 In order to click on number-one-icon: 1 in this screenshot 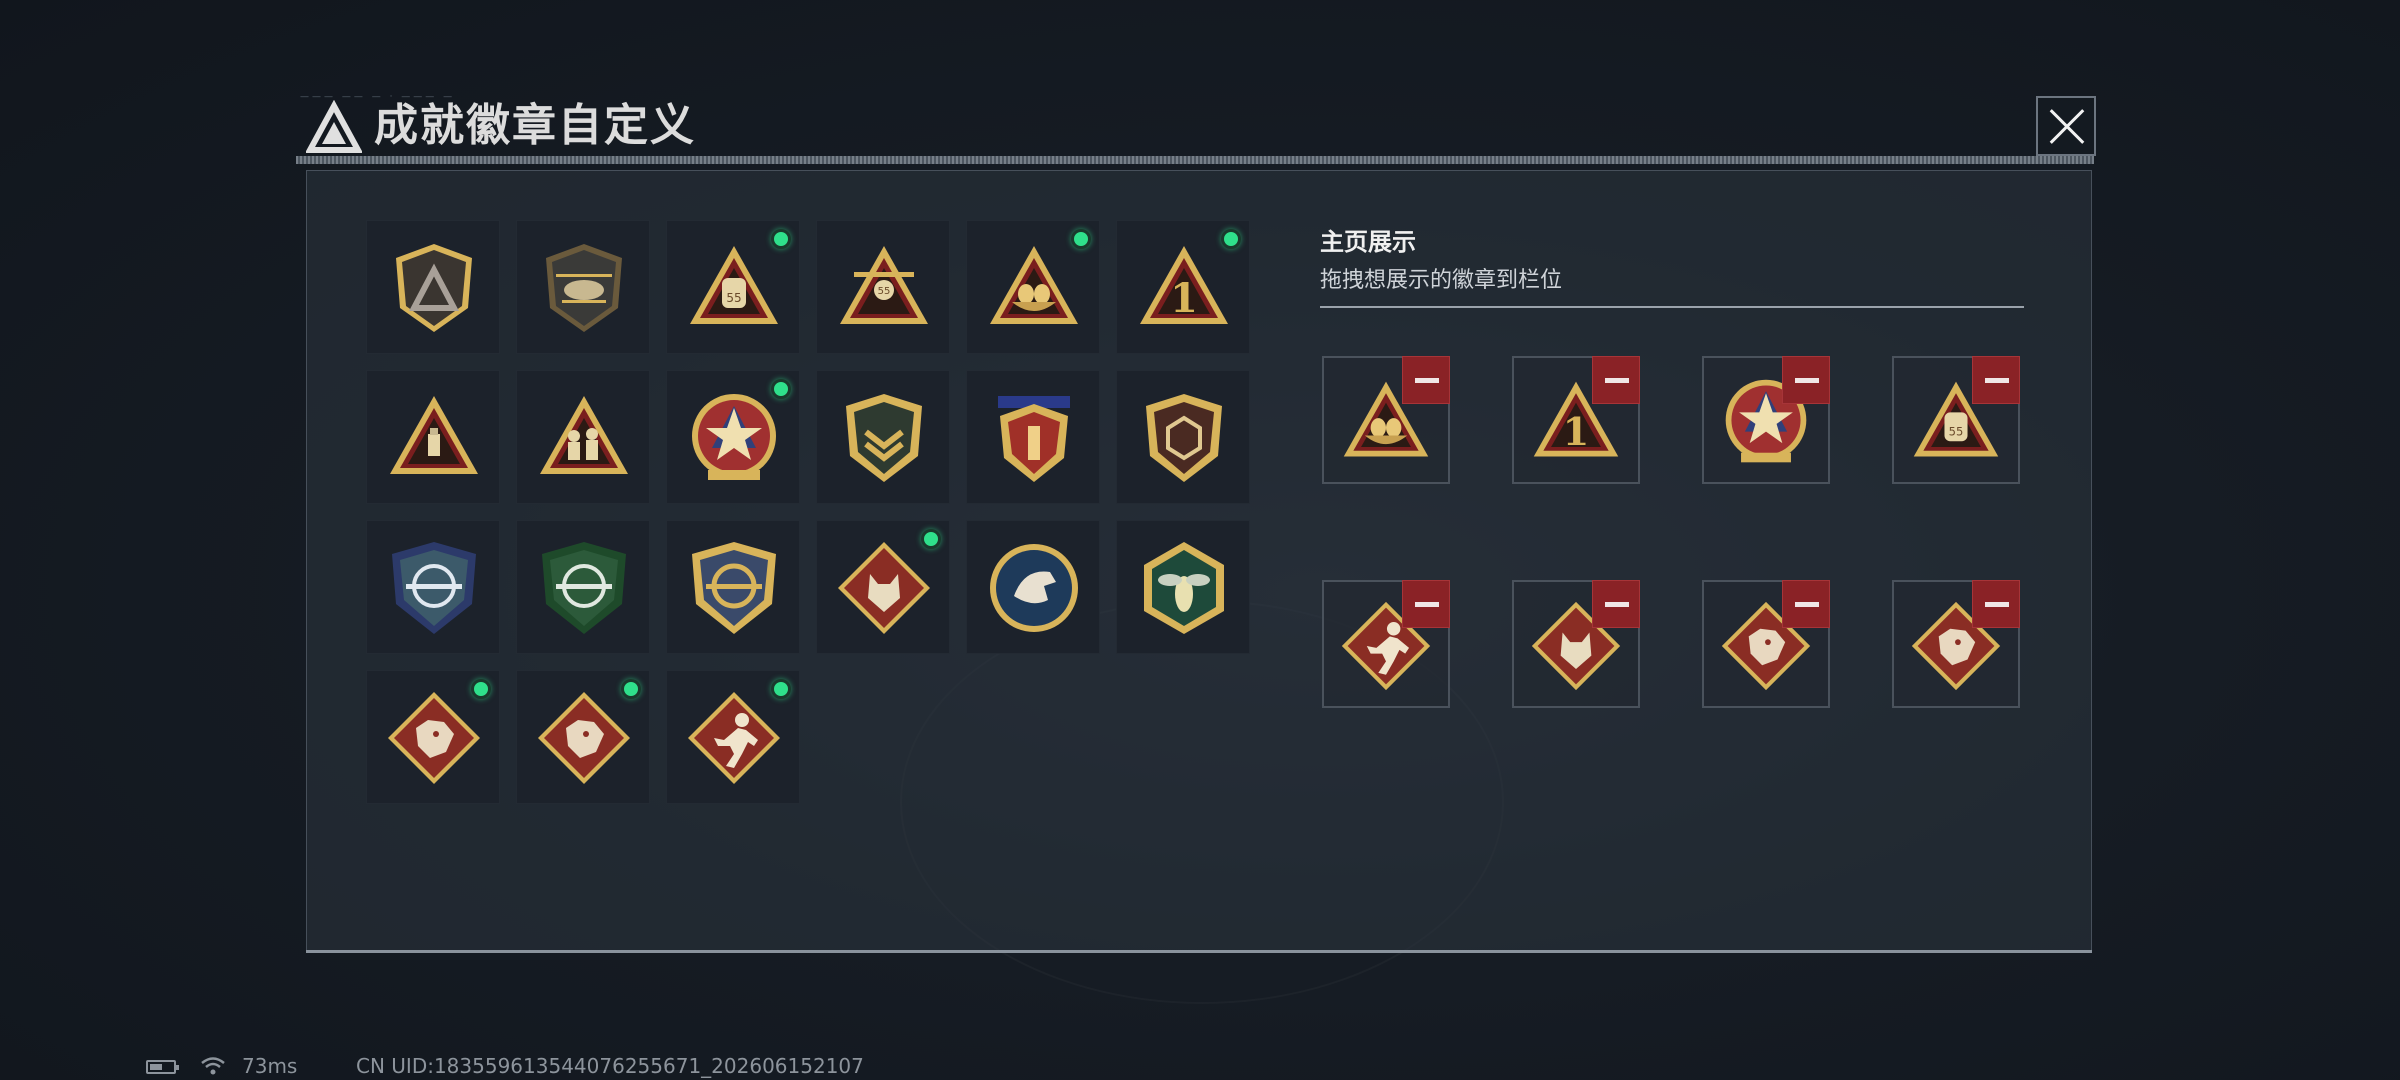, I will do `click(1184, 285)`.